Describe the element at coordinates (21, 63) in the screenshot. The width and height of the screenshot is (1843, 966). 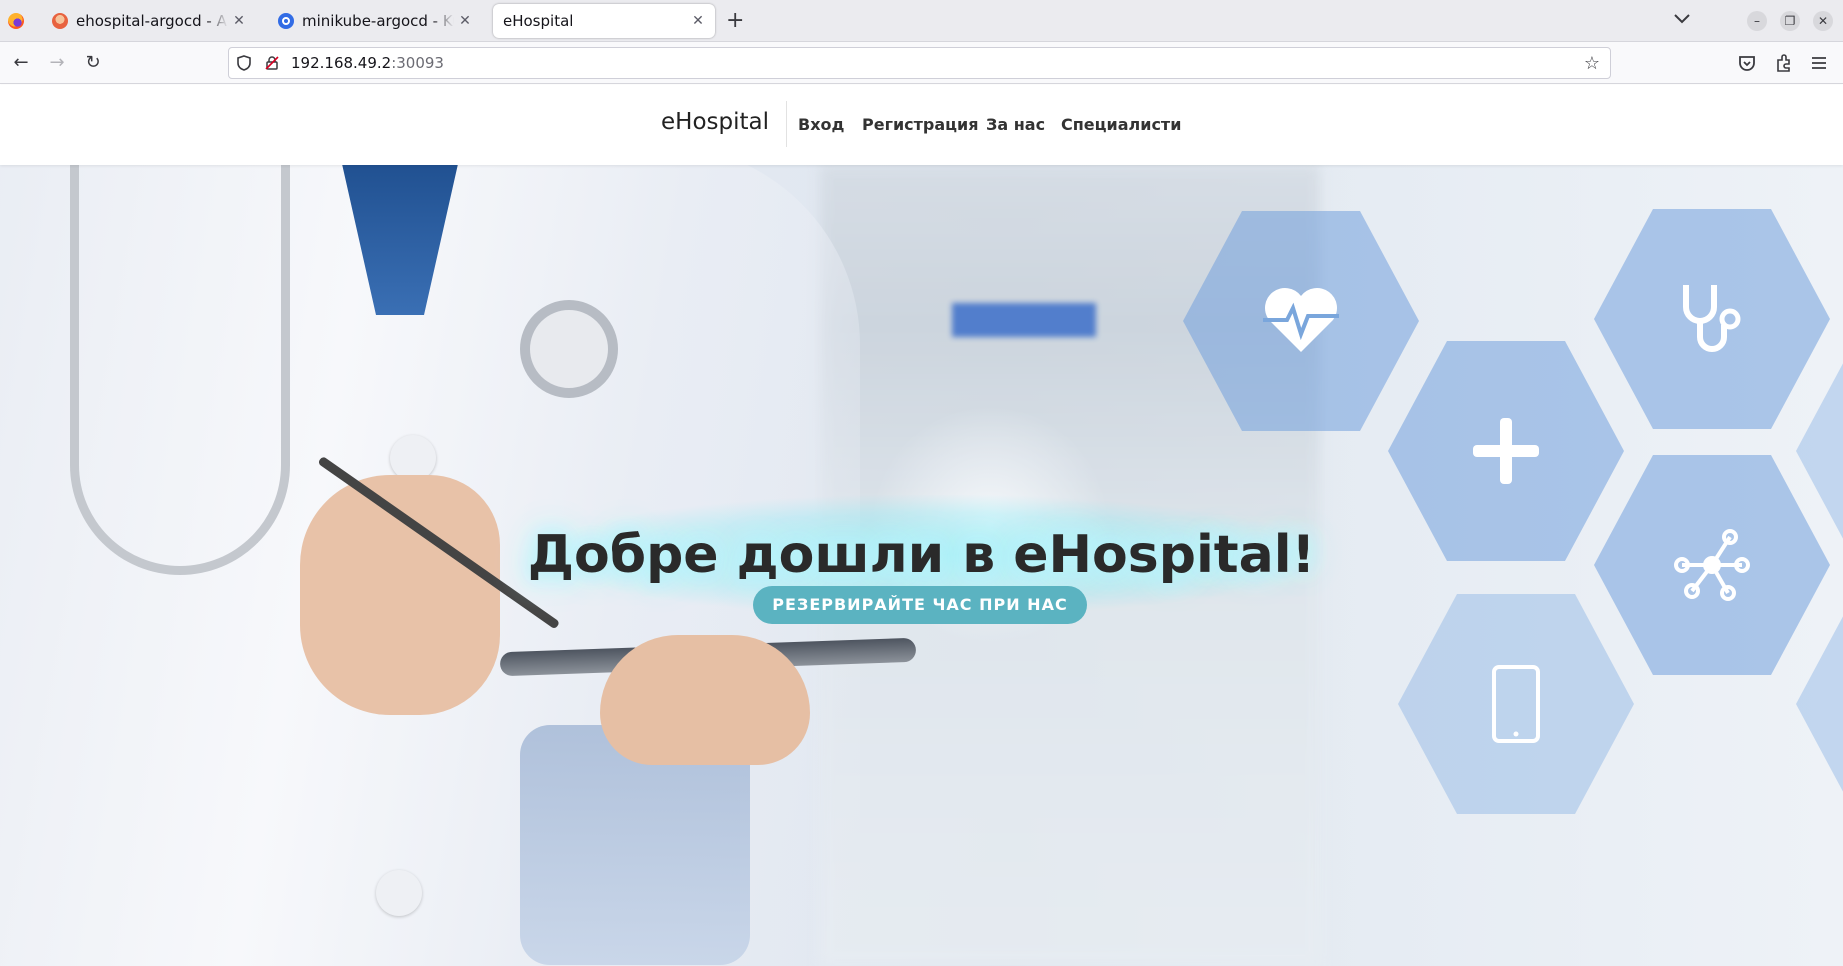
I see `back-icon: ←` at that location.